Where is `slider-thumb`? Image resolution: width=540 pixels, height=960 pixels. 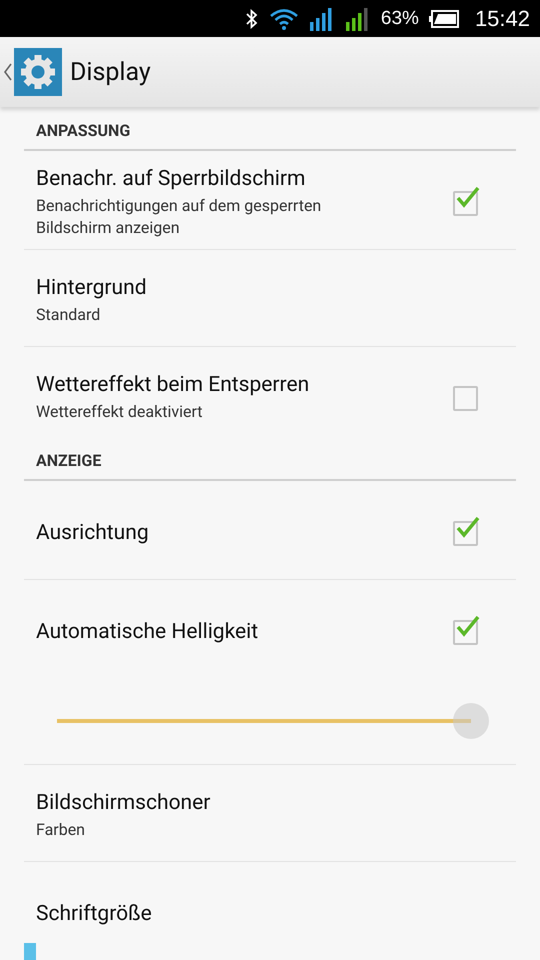 slider-thumb is located at coordinates (471, 721).